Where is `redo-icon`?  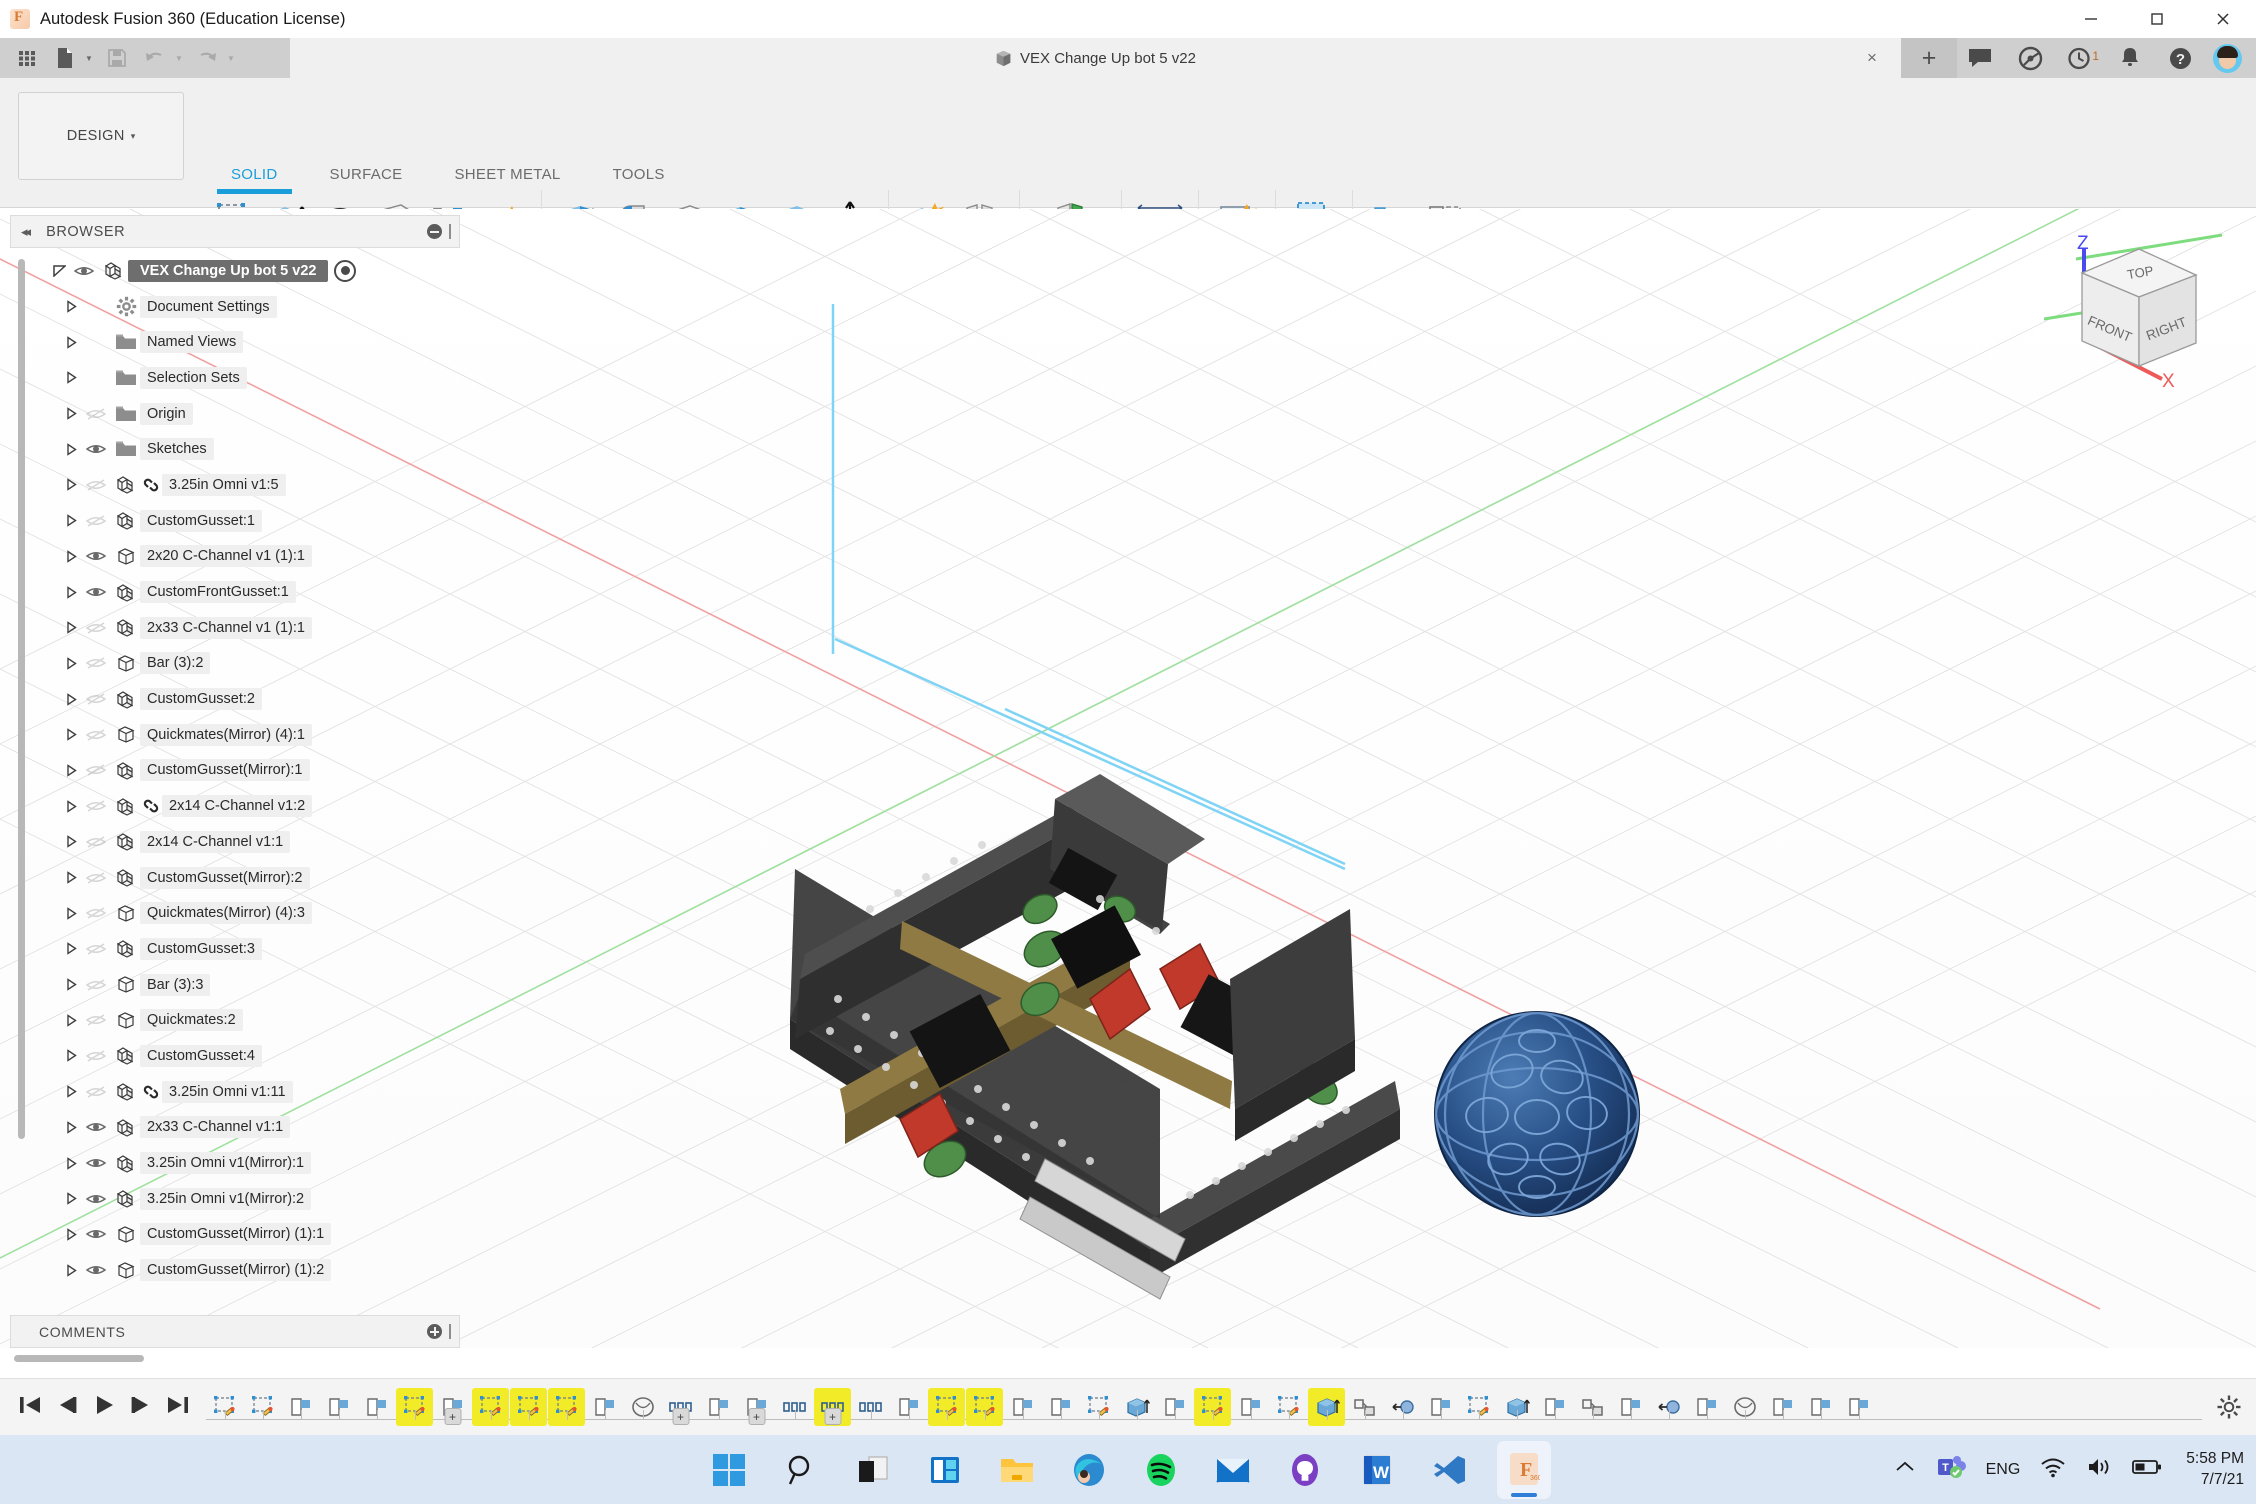 redo-icon is located at coordinates (207, 58).